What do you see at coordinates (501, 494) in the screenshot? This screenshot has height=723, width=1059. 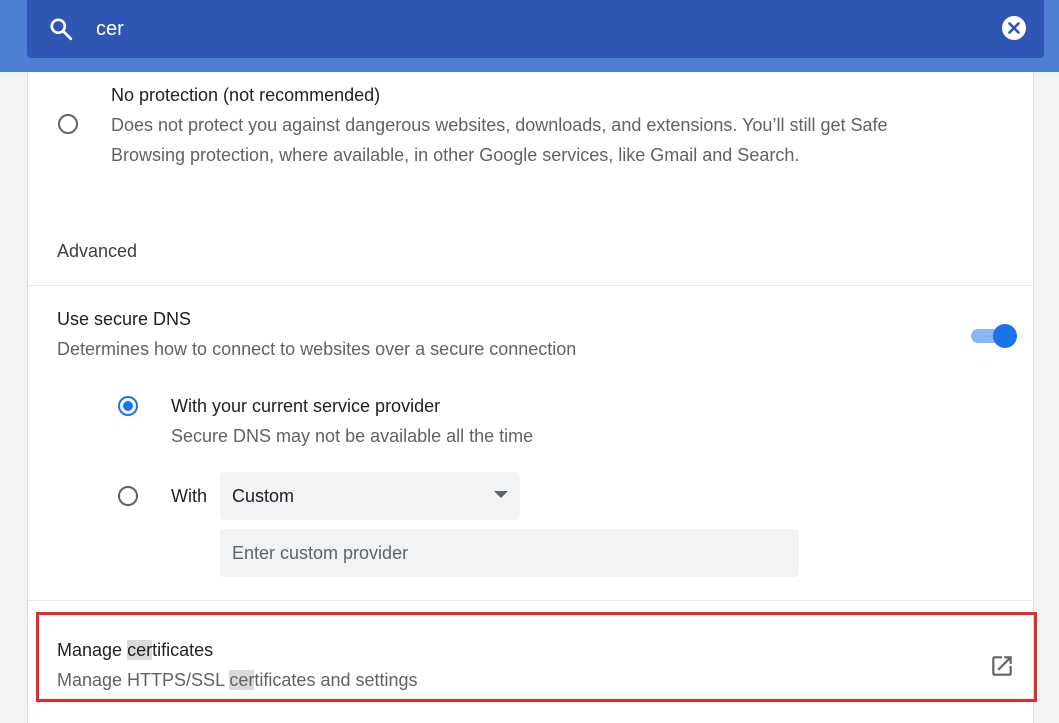 I see `chevron-down-icon` at bounding box center [501, 494].